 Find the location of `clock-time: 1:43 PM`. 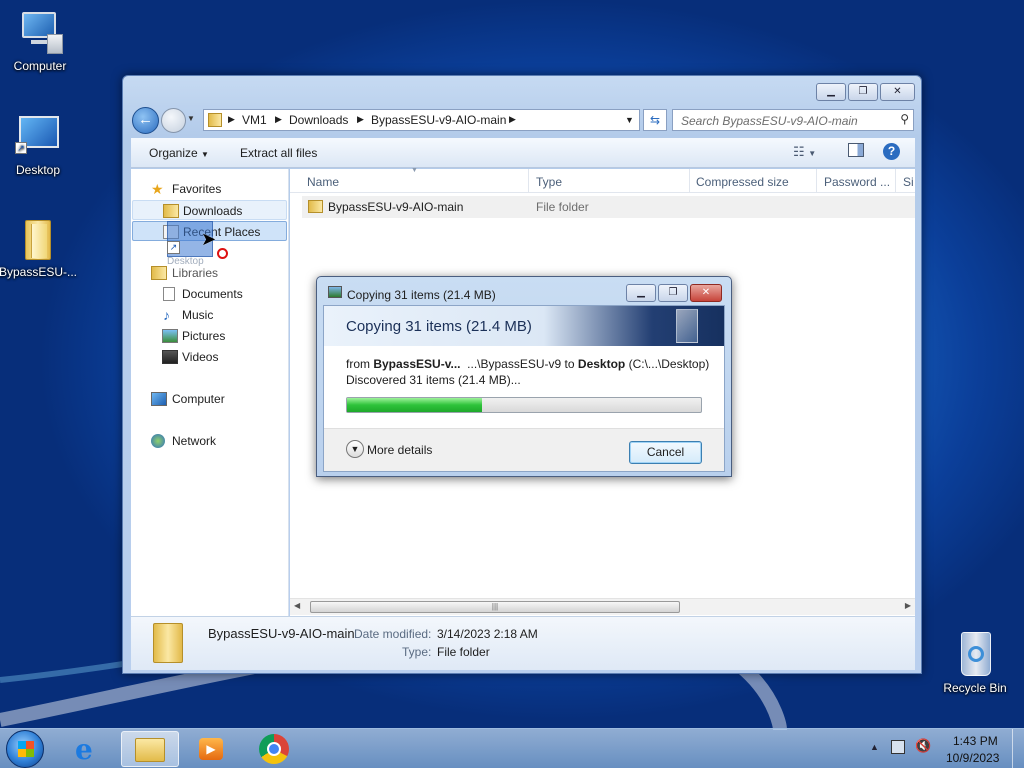

clock-time: 1:43 PM is located at coordinates (975, 741).